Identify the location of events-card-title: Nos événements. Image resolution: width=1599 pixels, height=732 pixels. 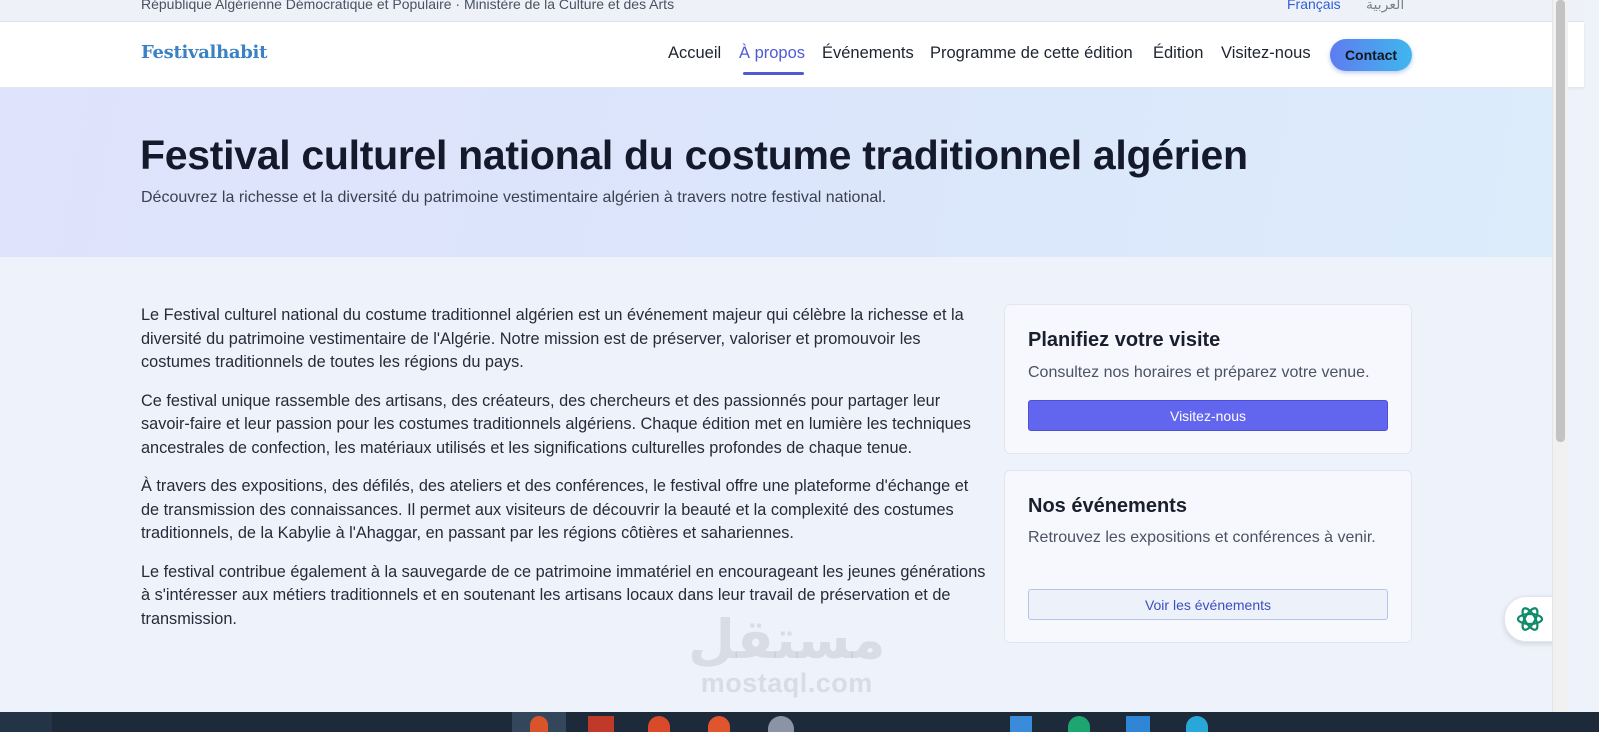
(1107, 506).